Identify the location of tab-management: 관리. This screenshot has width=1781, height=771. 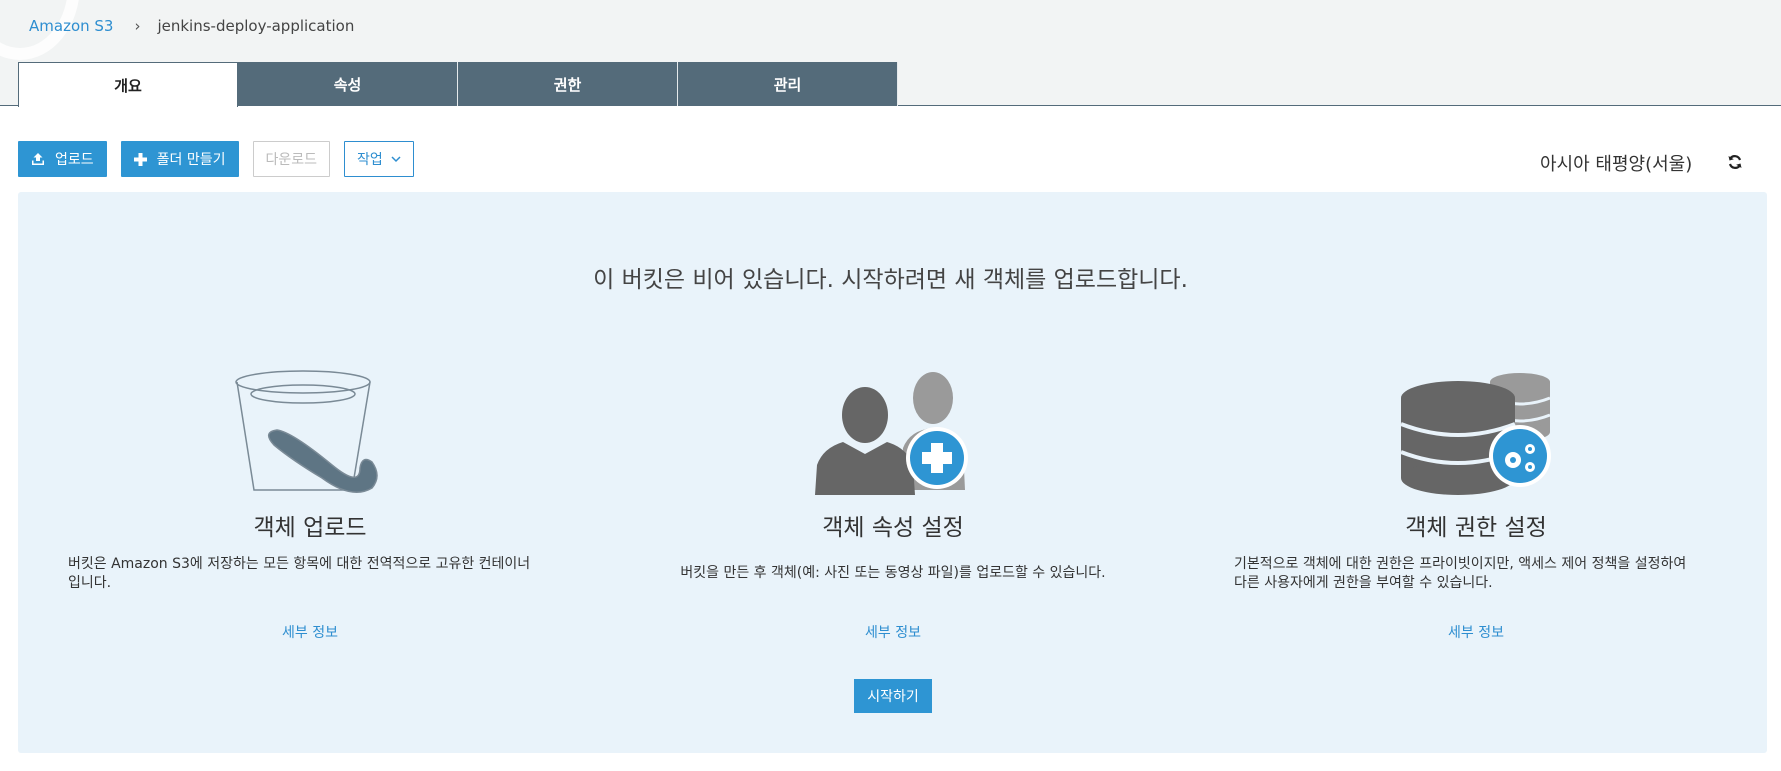
(788, 84).